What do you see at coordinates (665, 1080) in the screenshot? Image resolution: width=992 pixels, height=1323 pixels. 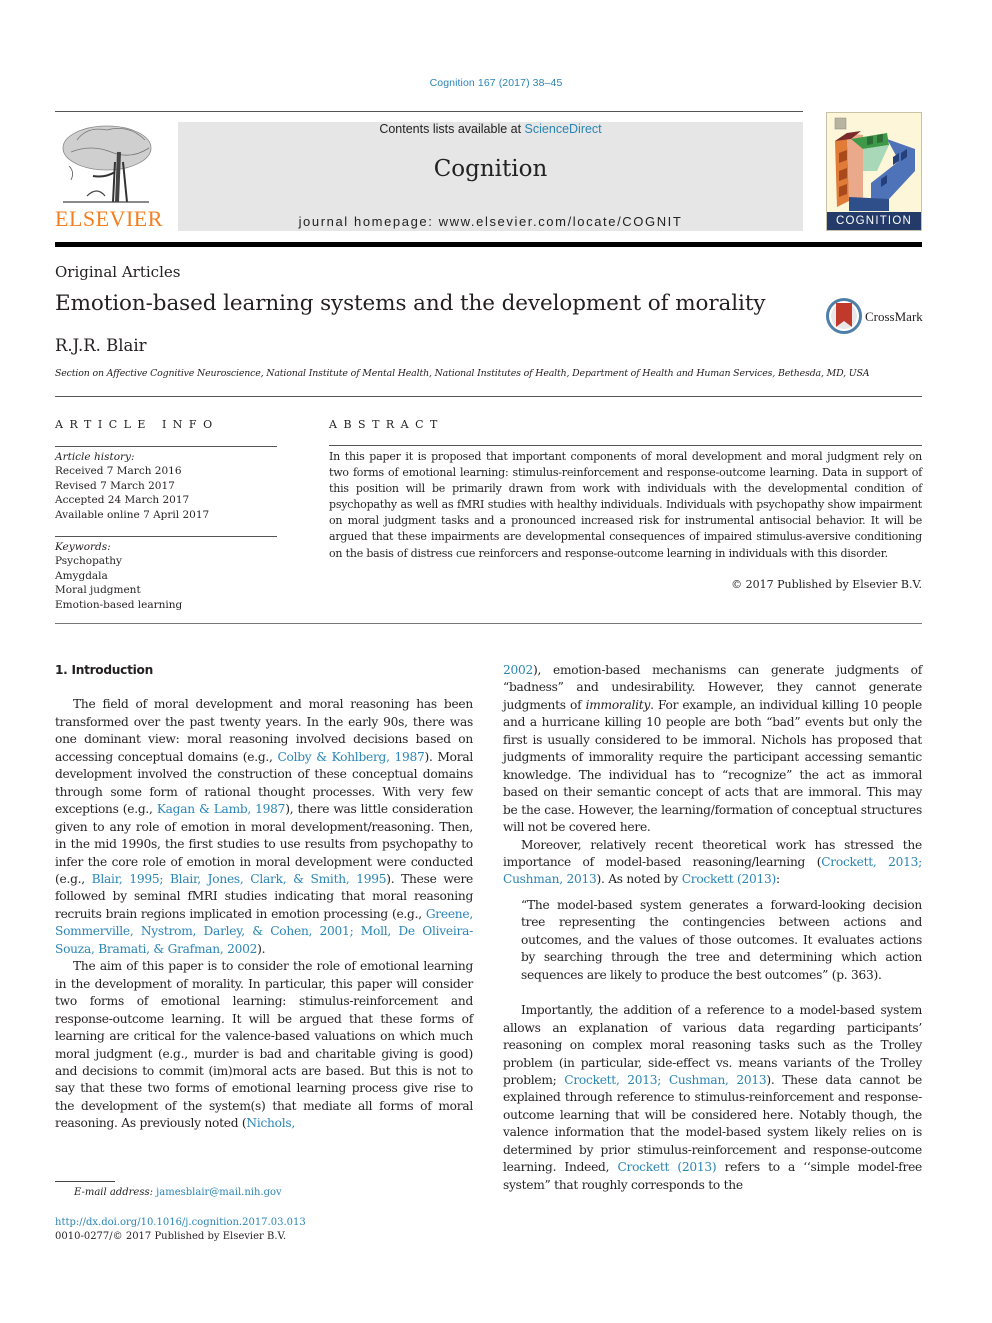 I see `citation-link: Crockett, 2013; Cushman, 2013` at bounding box center [665, 1080].